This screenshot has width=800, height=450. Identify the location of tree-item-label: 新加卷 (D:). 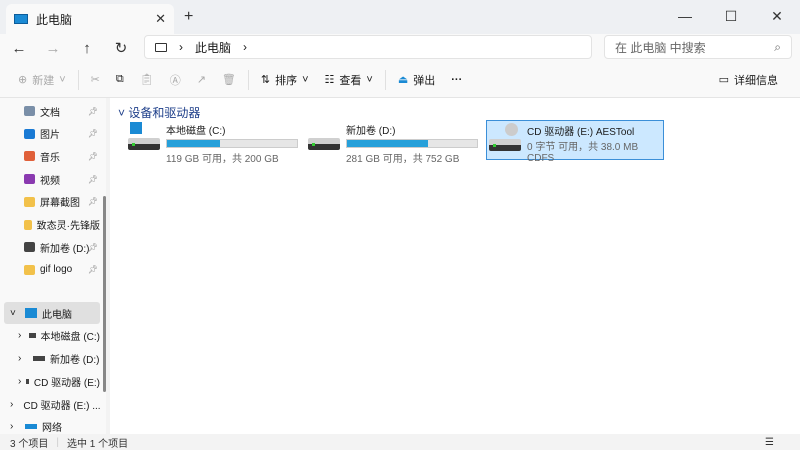
(75, 360).